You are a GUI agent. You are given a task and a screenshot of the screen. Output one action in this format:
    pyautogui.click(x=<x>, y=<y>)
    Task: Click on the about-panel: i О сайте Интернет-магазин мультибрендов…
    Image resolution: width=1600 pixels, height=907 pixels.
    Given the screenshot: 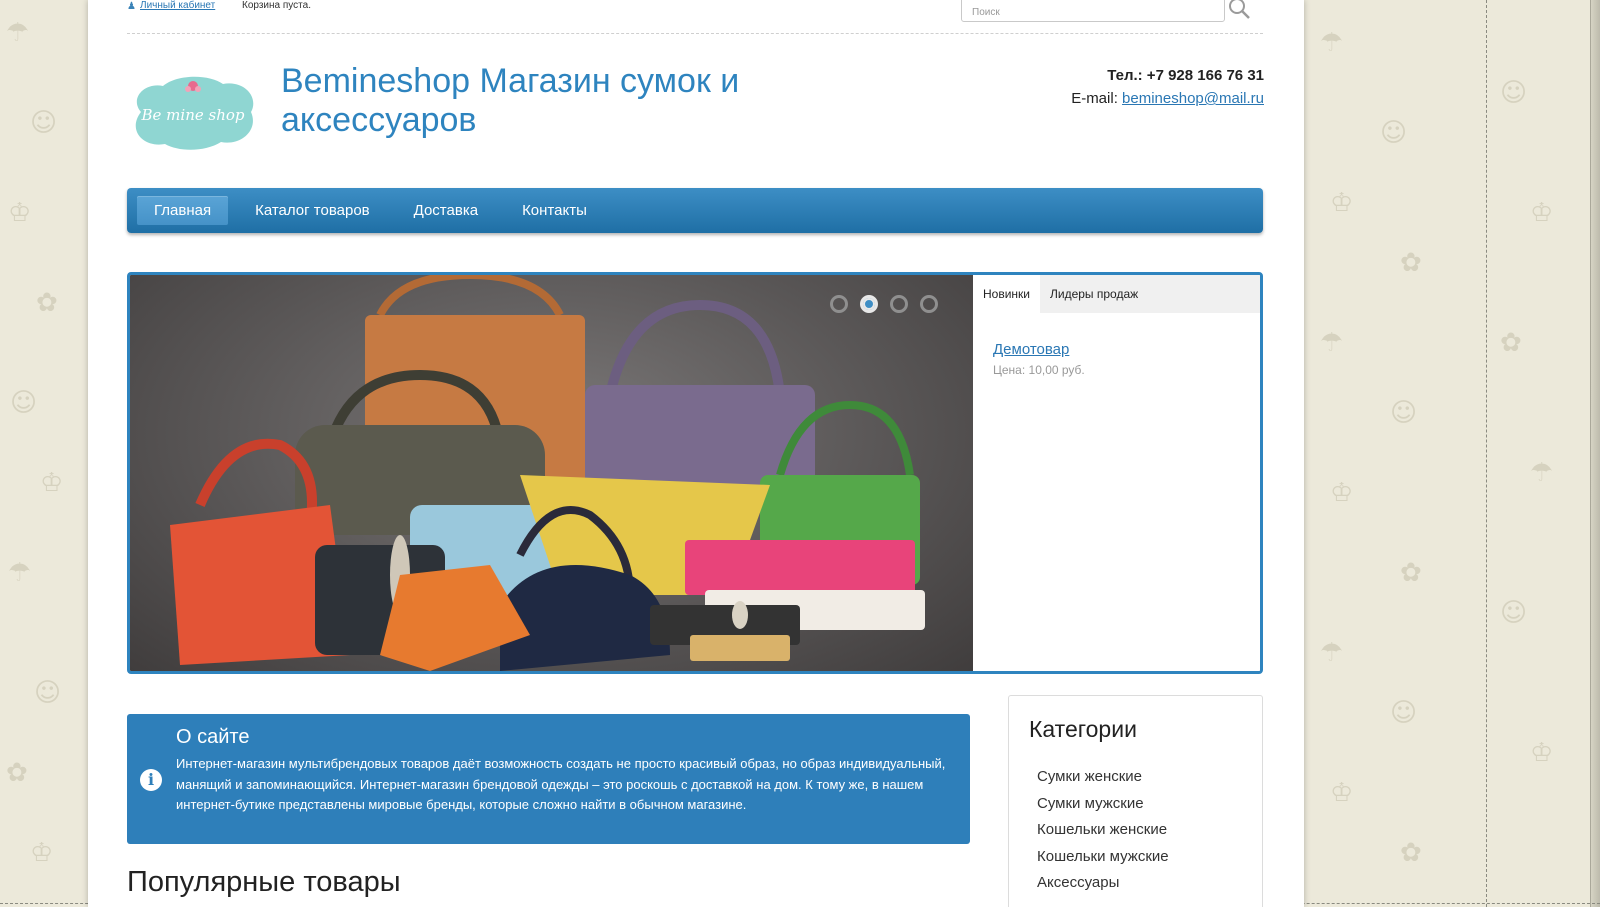 What is the action you would take?
    pyautogui.click(x=548, y=779)
    